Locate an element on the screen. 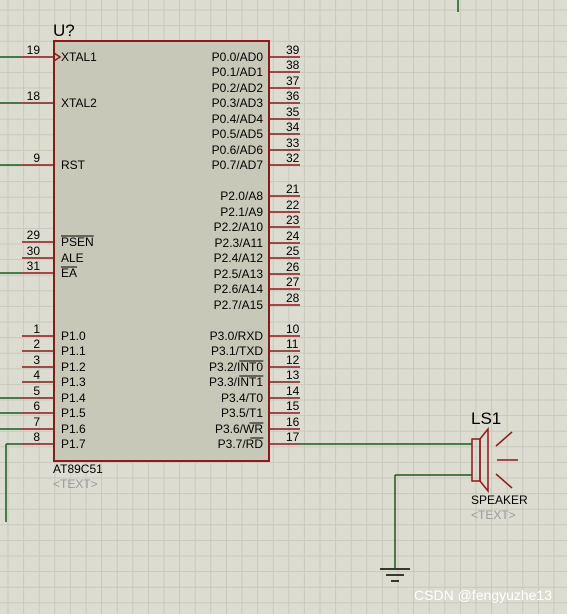  pin-number: 32 is located at coordinates (293, 158).